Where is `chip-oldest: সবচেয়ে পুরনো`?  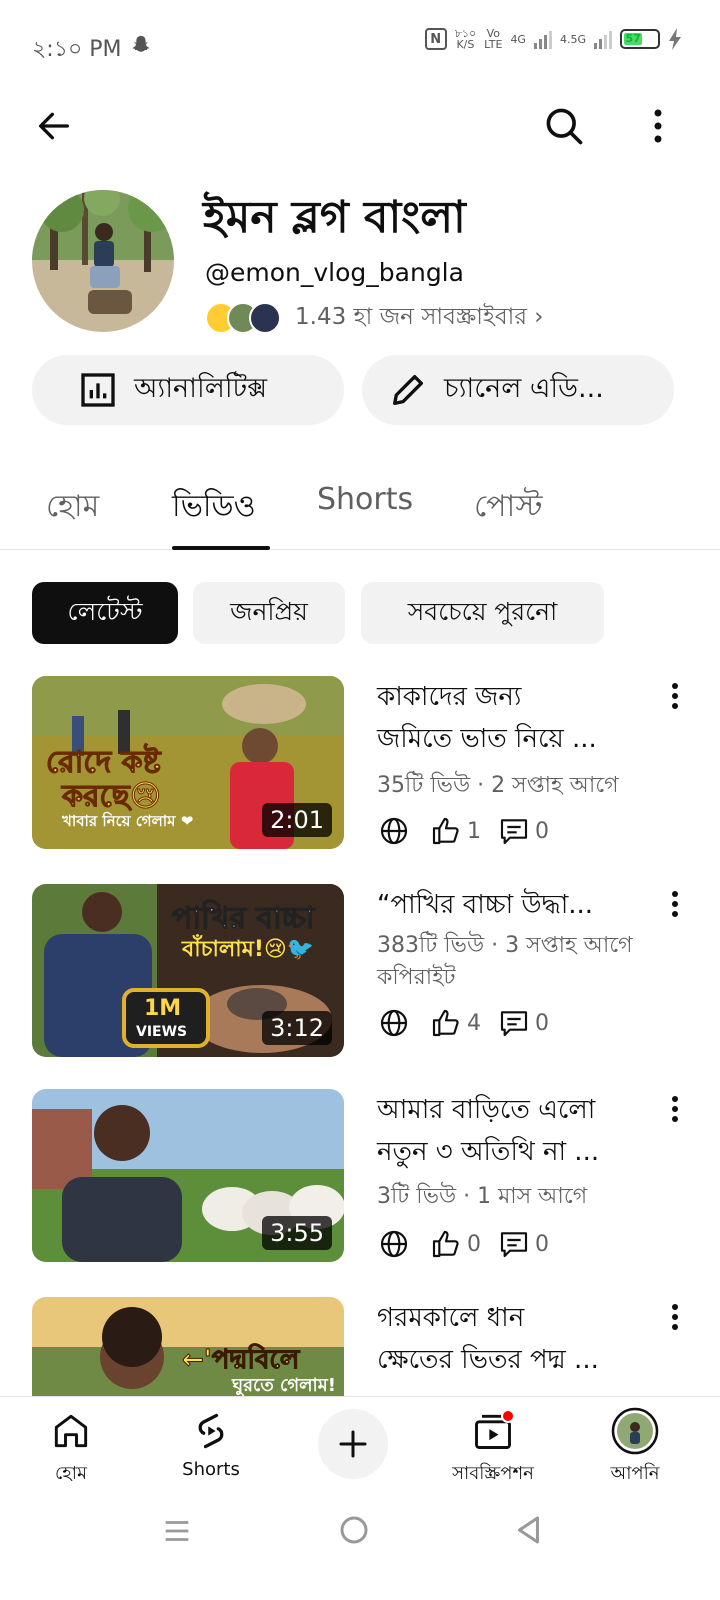 chip-oldest: সবচেয়ে পুরনো is located at coordinates (482, 613).